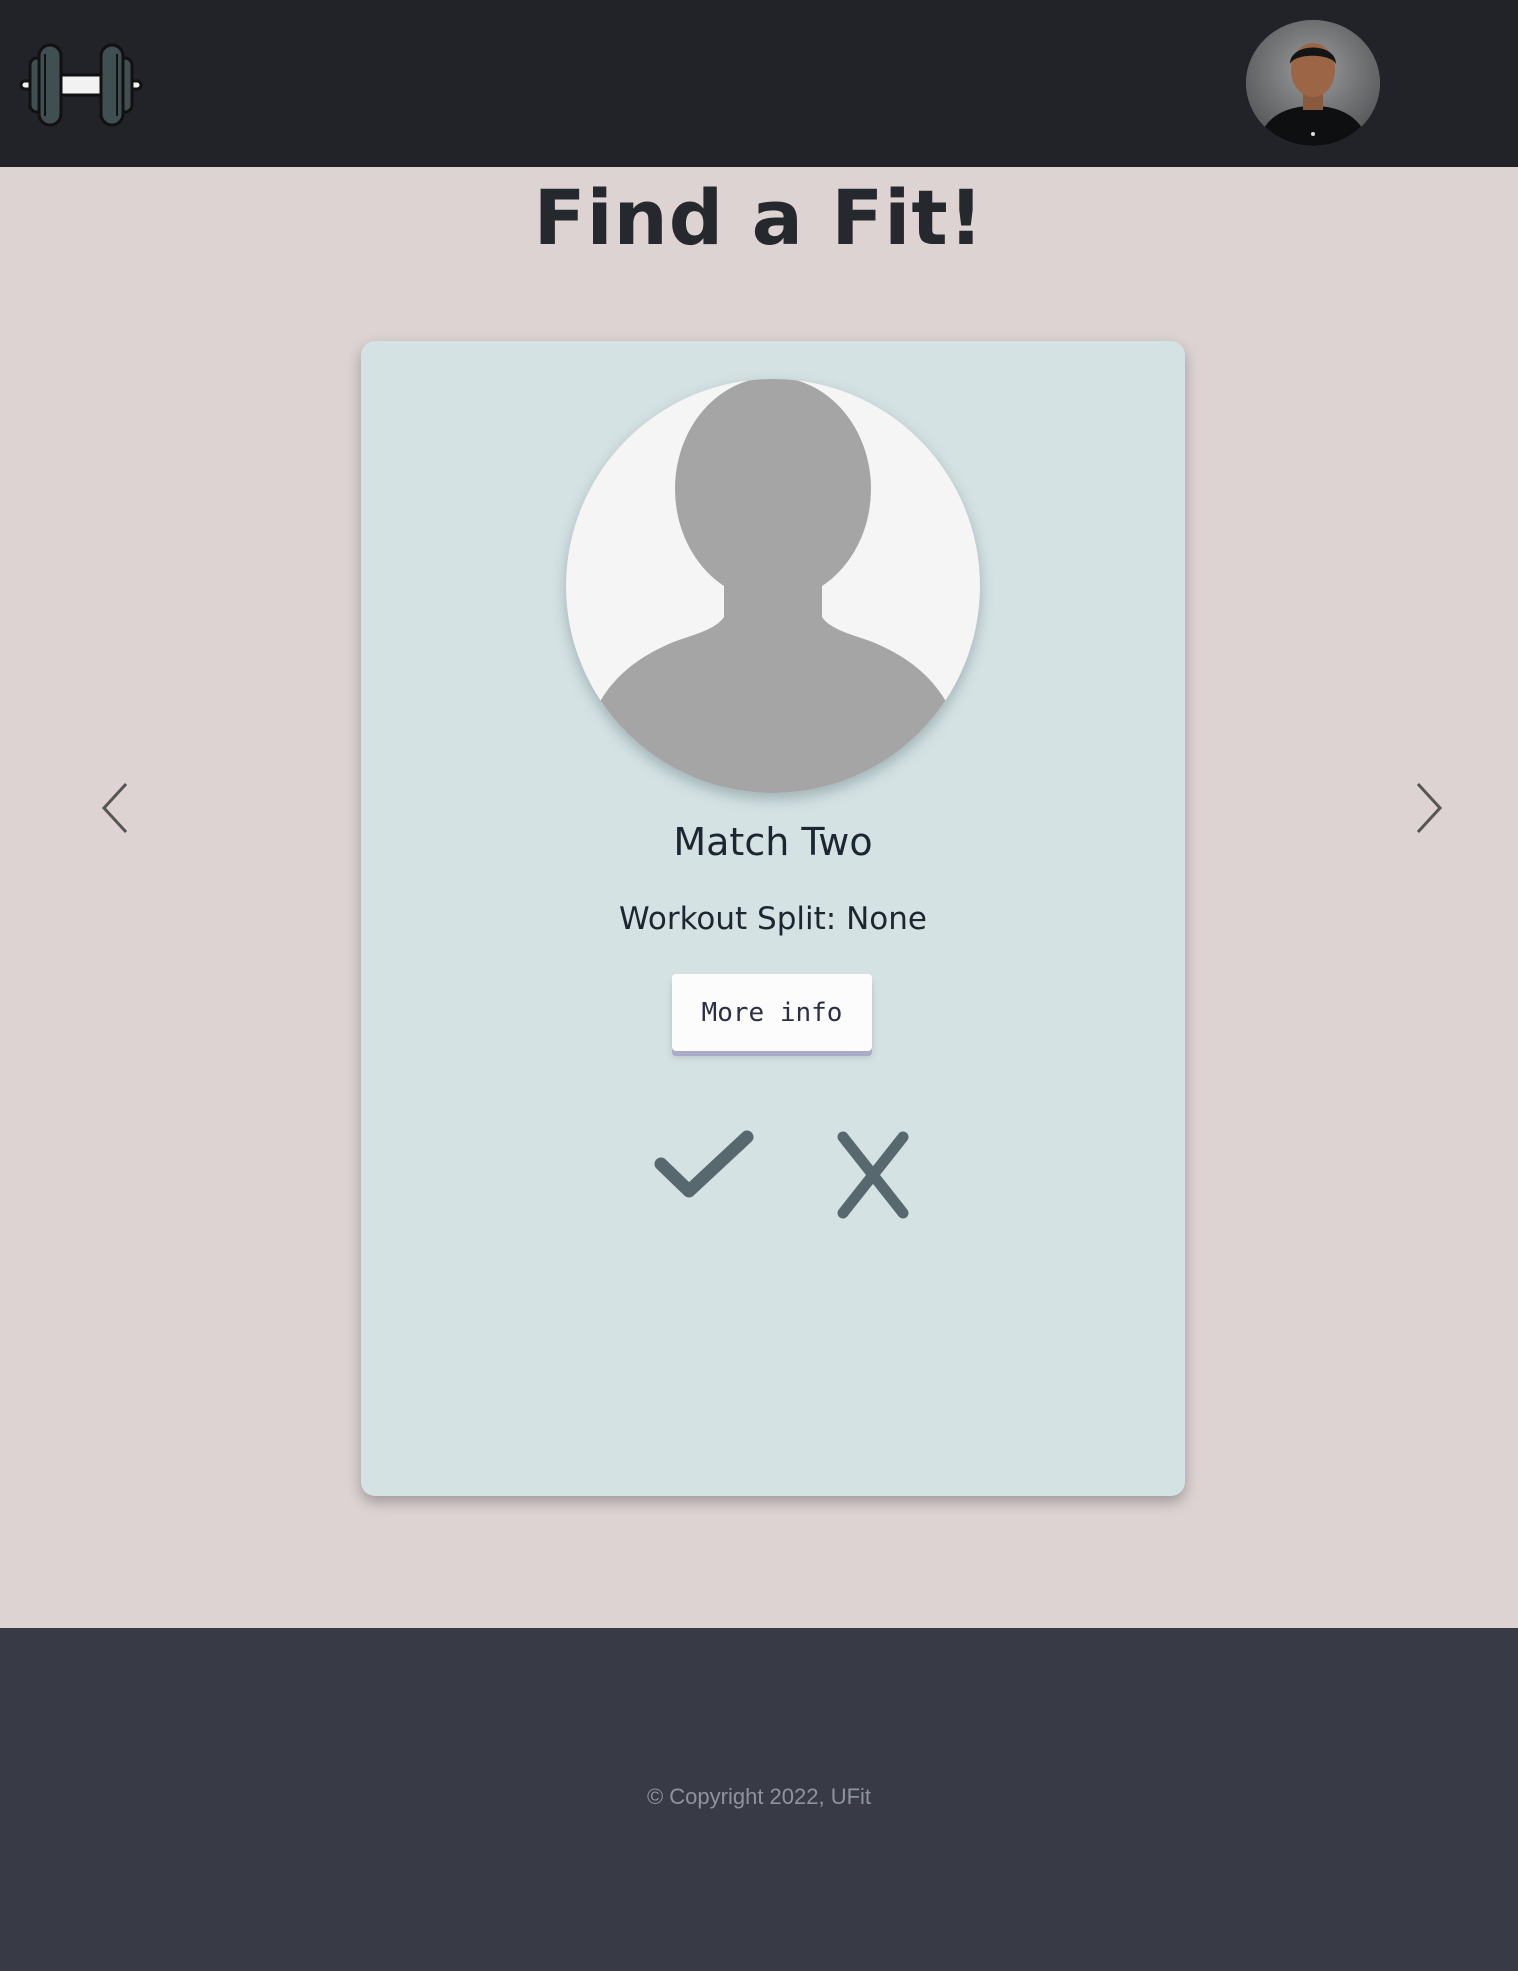 The height and width of the screenshot is (1971, 1518). Describe the element at coordinates (773, 586) in the screenshot. I see `profile-silhouette-icon` at that location.